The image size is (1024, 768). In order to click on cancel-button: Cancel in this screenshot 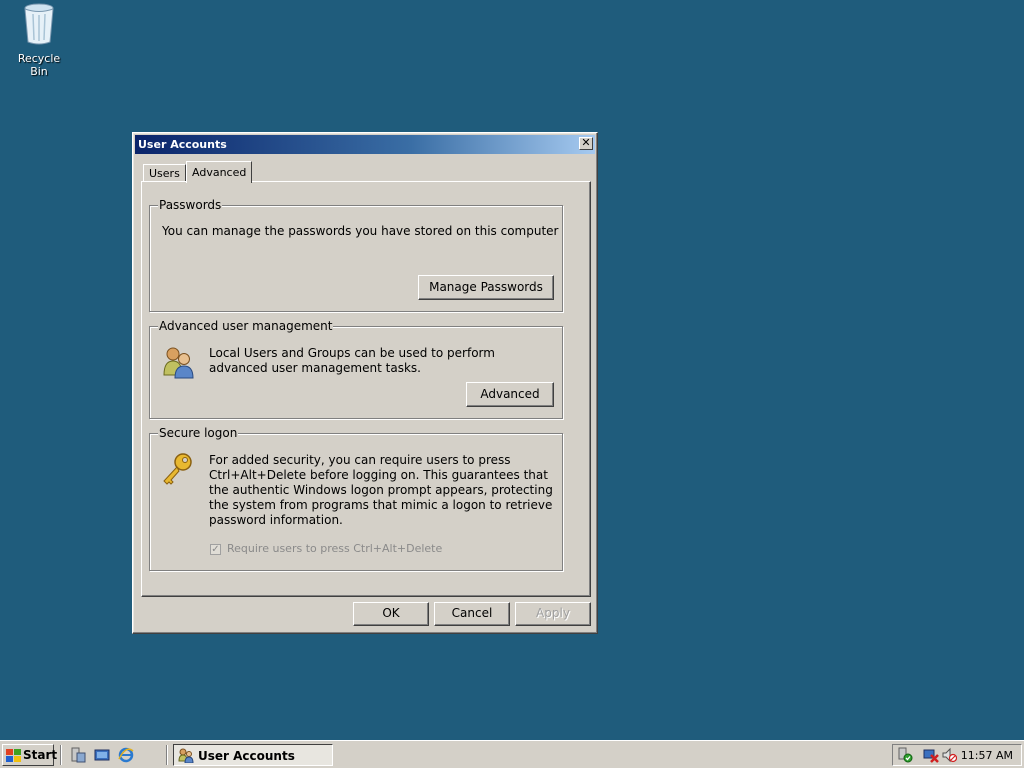, I will do `click(472, 614)`.